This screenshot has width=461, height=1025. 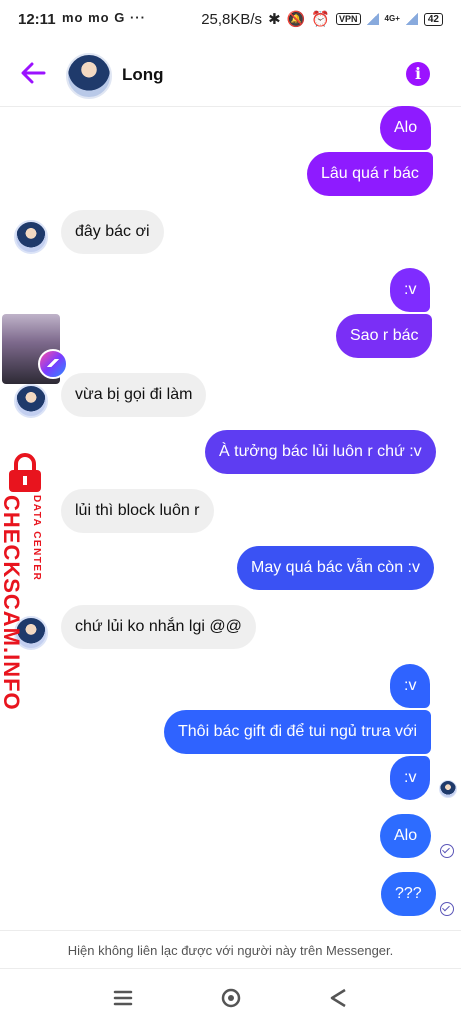 I want to click on message-in: vừa bị gọi đi làm, so click(x=134, y=395).